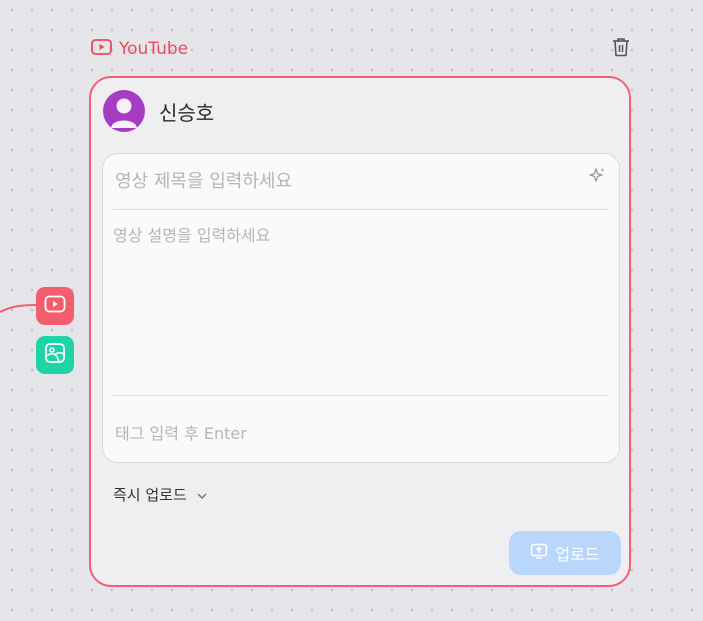  What do you see at coordinates (539, 553) in the screenshot?
I see `upload-icon` at bounding box center [539, 553].